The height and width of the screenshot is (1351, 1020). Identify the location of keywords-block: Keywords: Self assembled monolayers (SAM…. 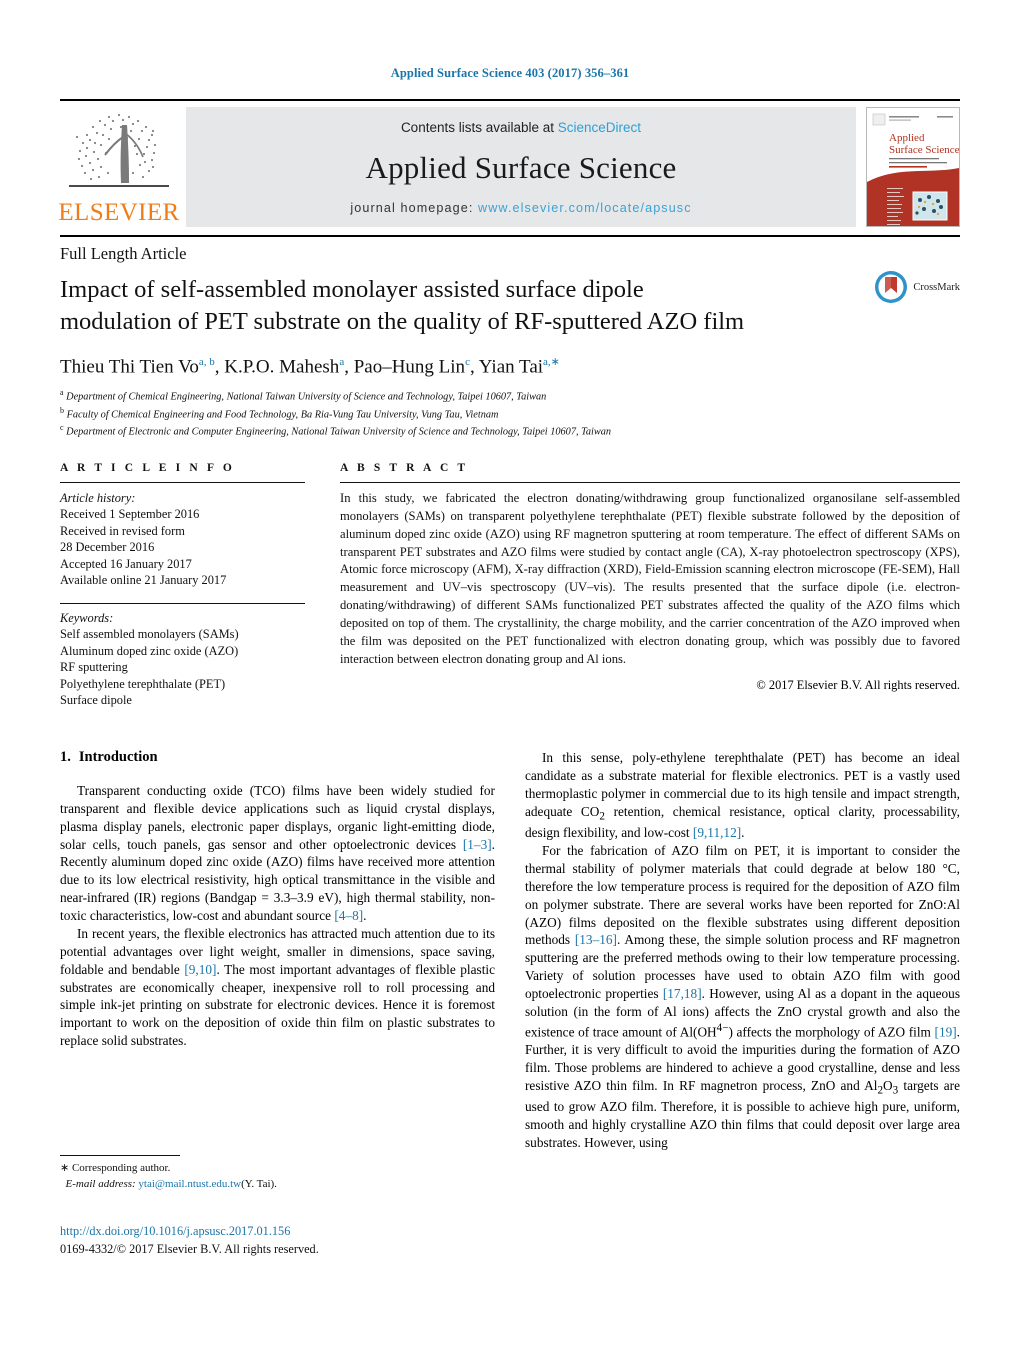
(182, 659).